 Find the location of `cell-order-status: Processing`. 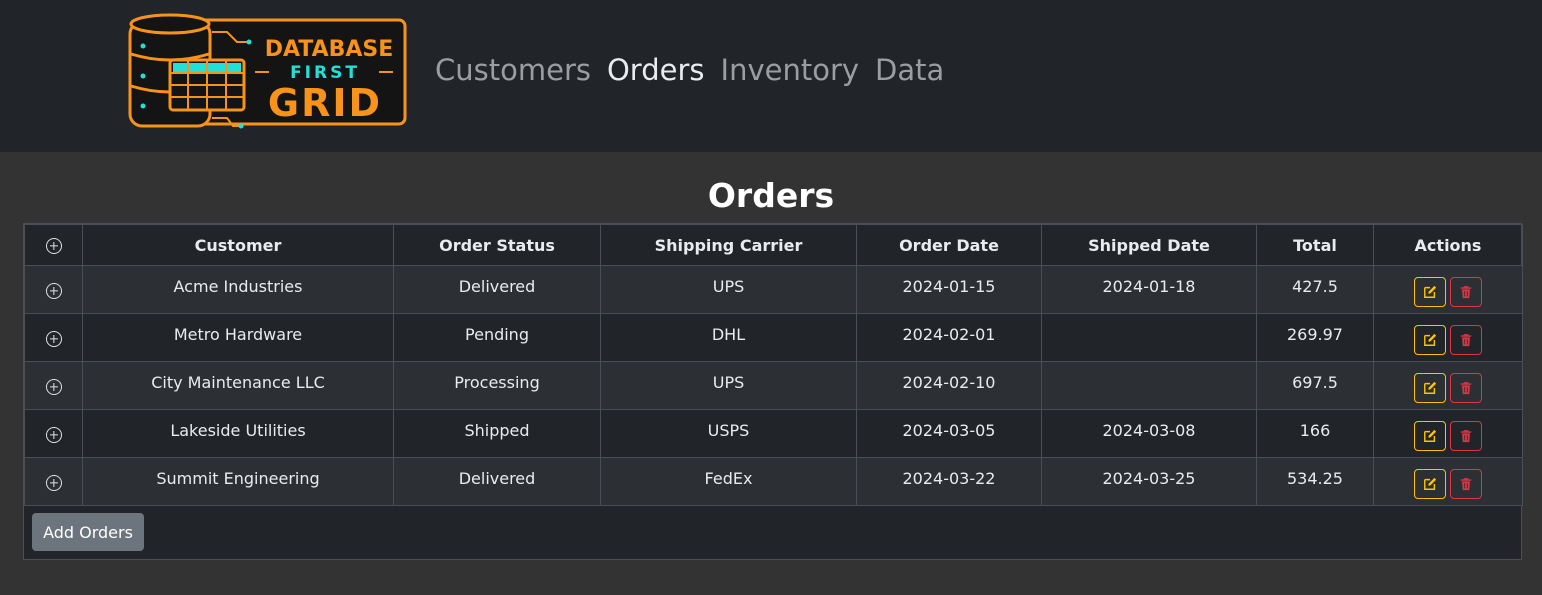

cell-order-status: Processing is located at coordinates (497, 385).